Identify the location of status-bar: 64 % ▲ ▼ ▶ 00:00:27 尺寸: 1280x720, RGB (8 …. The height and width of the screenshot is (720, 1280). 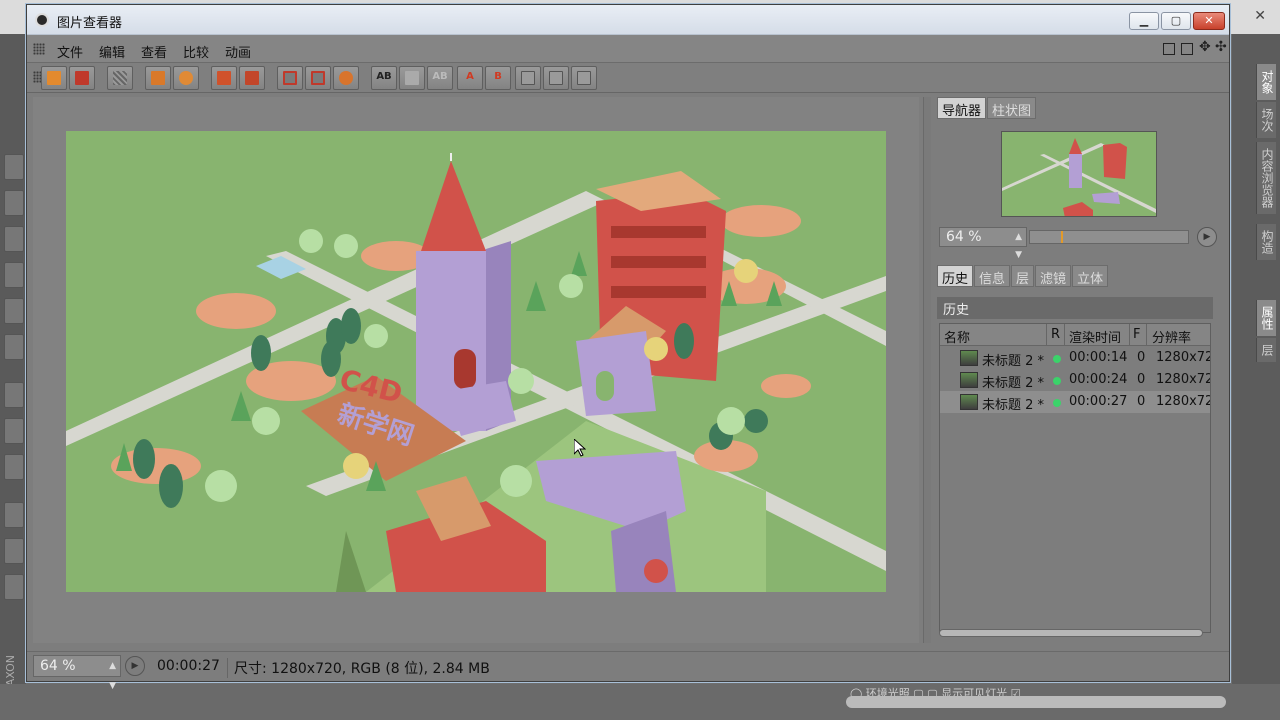
(628, 671).